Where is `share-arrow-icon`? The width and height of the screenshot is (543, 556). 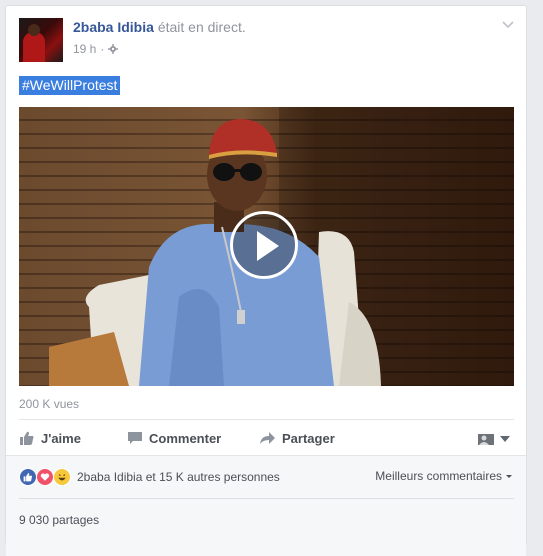
share-arrow-icon is located at coordinates (267, 438).